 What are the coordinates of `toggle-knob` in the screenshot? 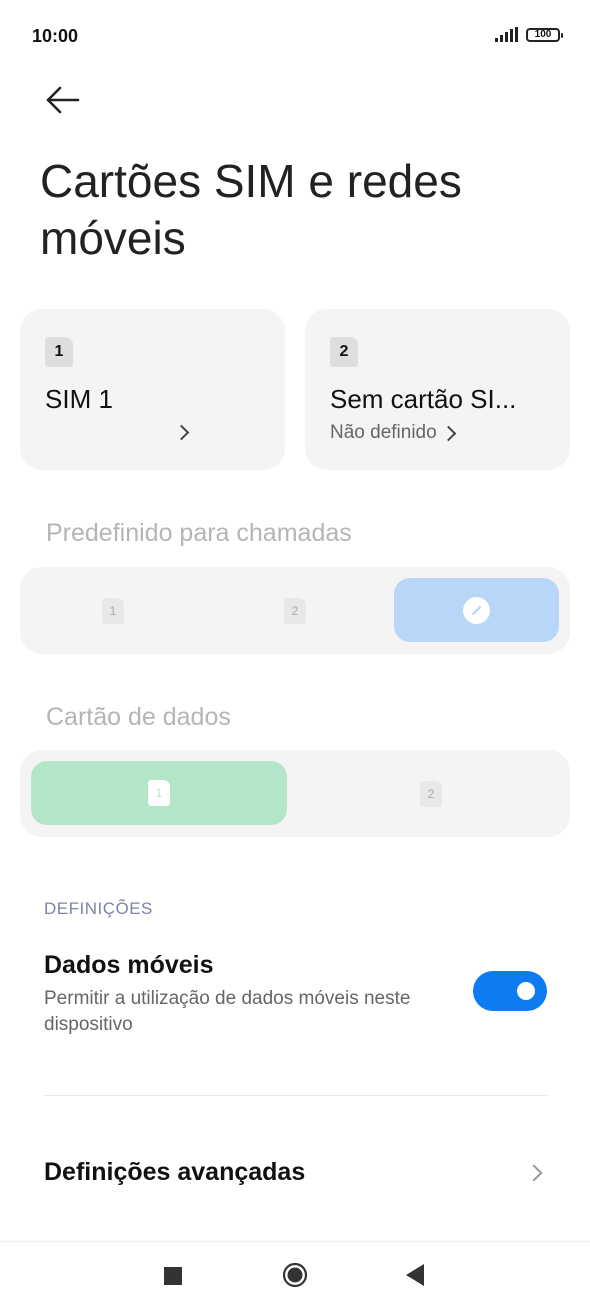 It's located at (526, 991).